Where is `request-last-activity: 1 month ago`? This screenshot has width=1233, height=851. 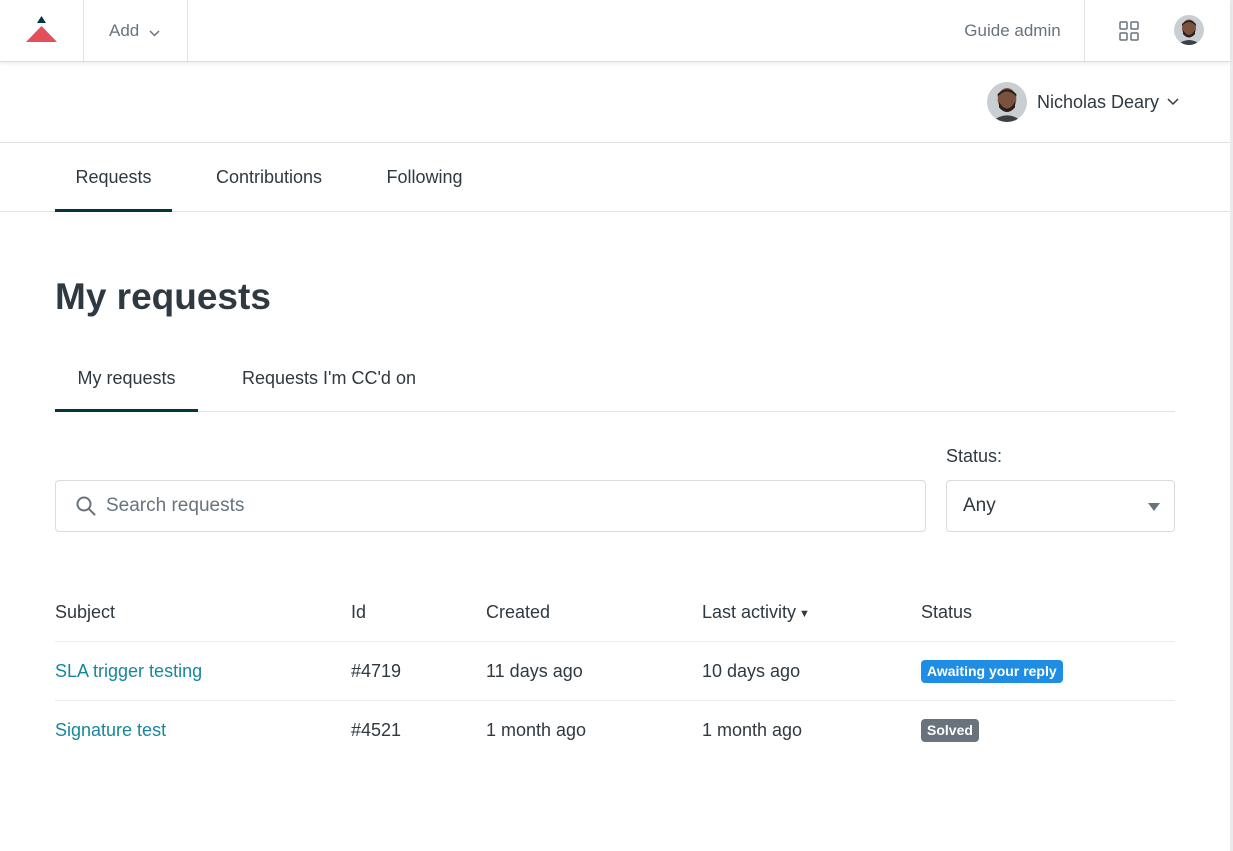
request-last-activity: 1 month ago is located at coordinates (752, 730).